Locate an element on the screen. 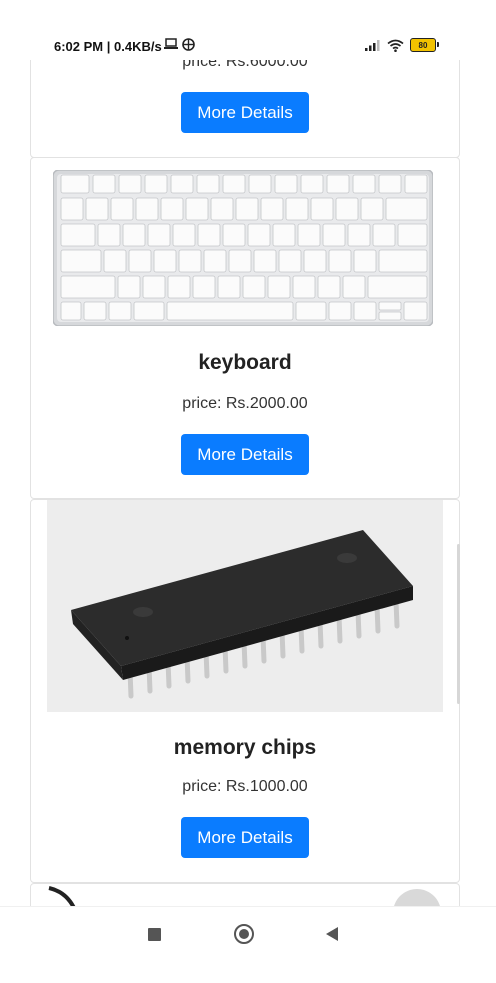 The image size is (496, 983). wifi-icon is located at coordinates (395, 45).